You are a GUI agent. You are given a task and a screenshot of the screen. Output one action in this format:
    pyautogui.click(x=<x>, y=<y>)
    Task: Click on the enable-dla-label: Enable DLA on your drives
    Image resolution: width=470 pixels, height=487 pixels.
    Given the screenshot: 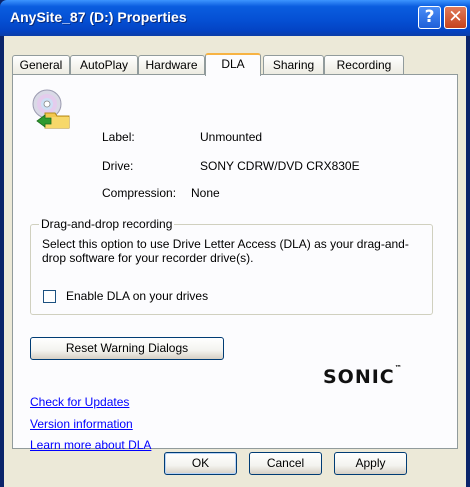 What is the action you would take?
    pyautogui.click(x=137, y=296)
    